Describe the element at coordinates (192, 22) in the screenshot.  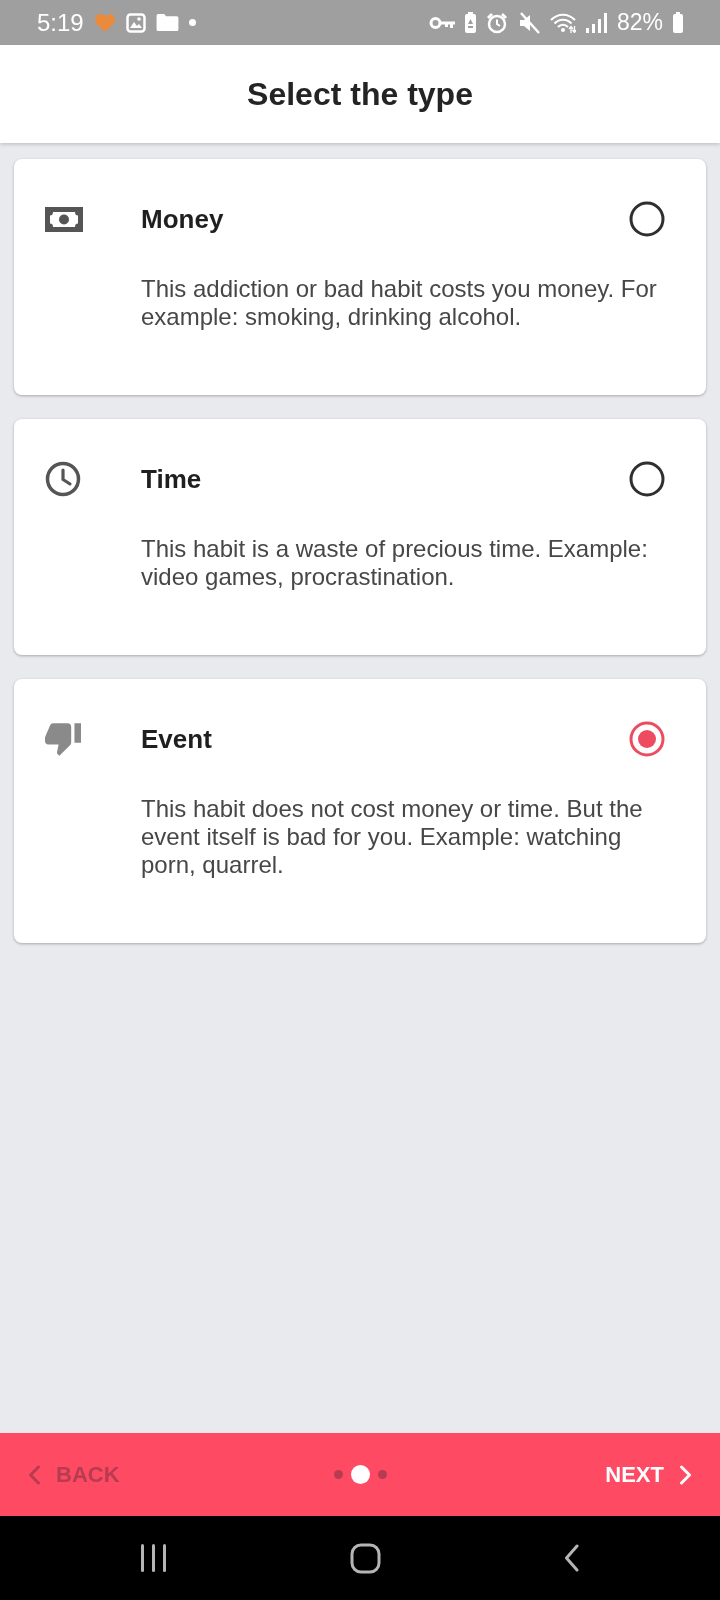
I see `dot-icon` at that location.